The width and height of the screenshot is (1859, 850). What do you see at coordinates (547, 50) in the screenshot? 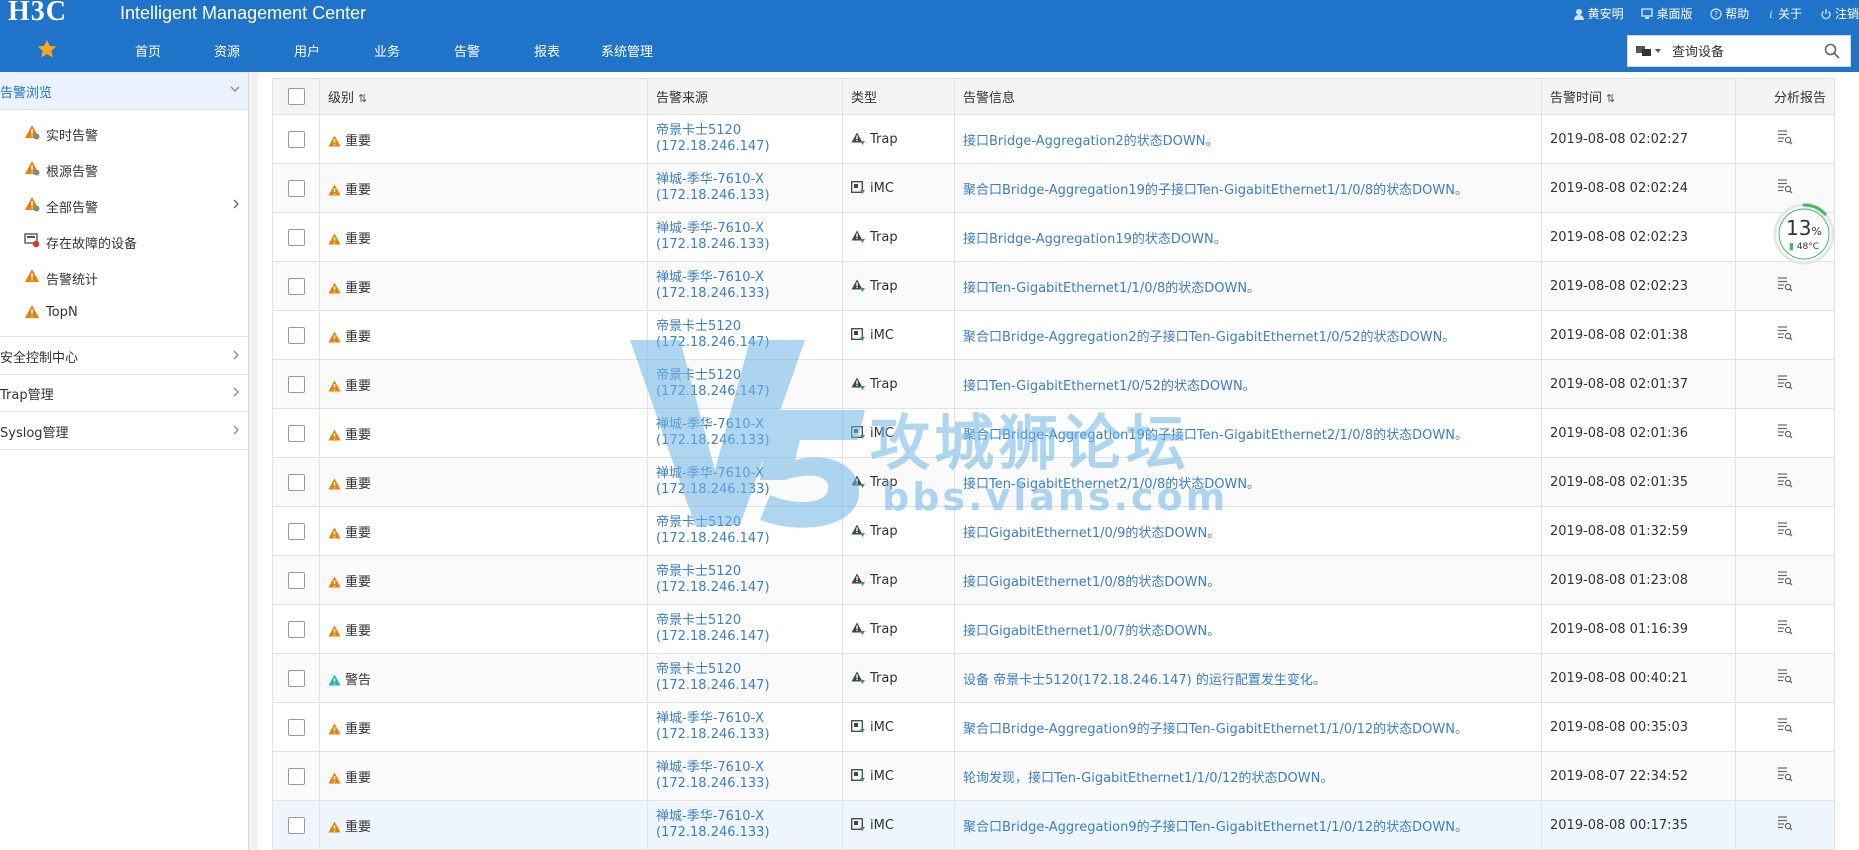
I see `nav-reports: 报表` at bounding box center [547, 50].